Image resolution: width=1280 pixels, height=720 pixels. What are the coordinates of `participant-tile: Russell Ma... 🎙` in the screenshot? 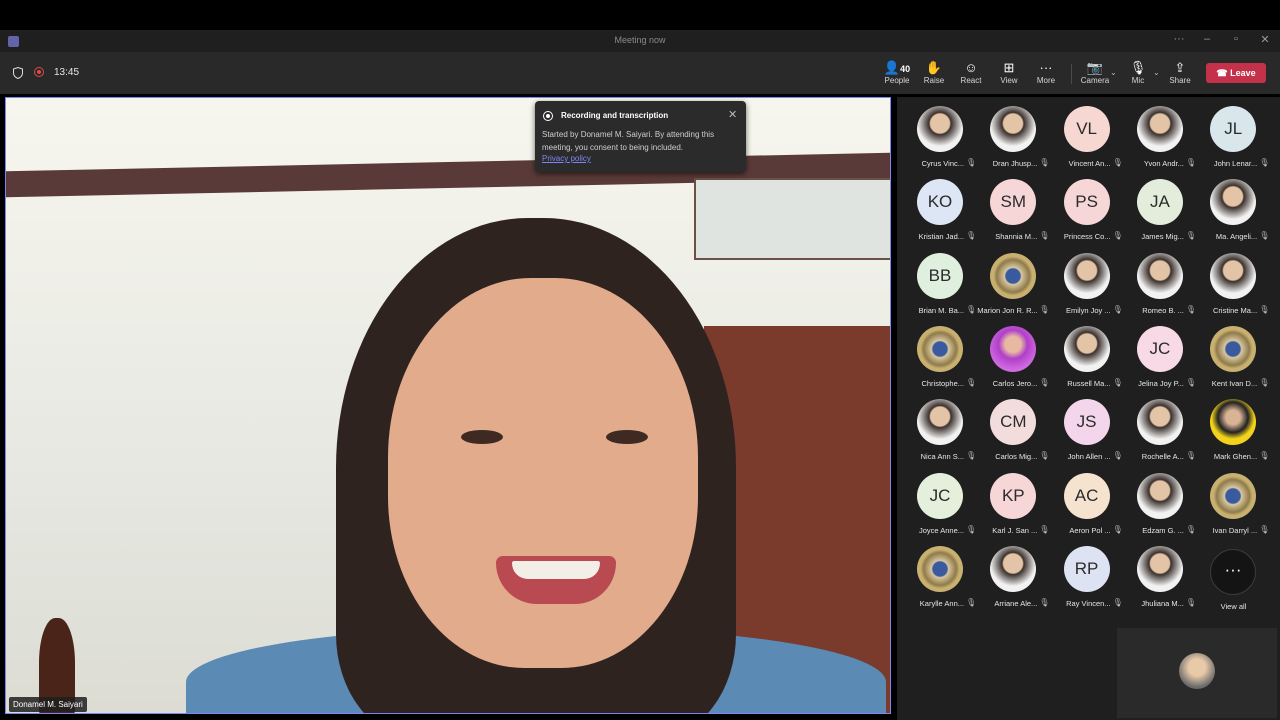 It's located at (1087, 360).